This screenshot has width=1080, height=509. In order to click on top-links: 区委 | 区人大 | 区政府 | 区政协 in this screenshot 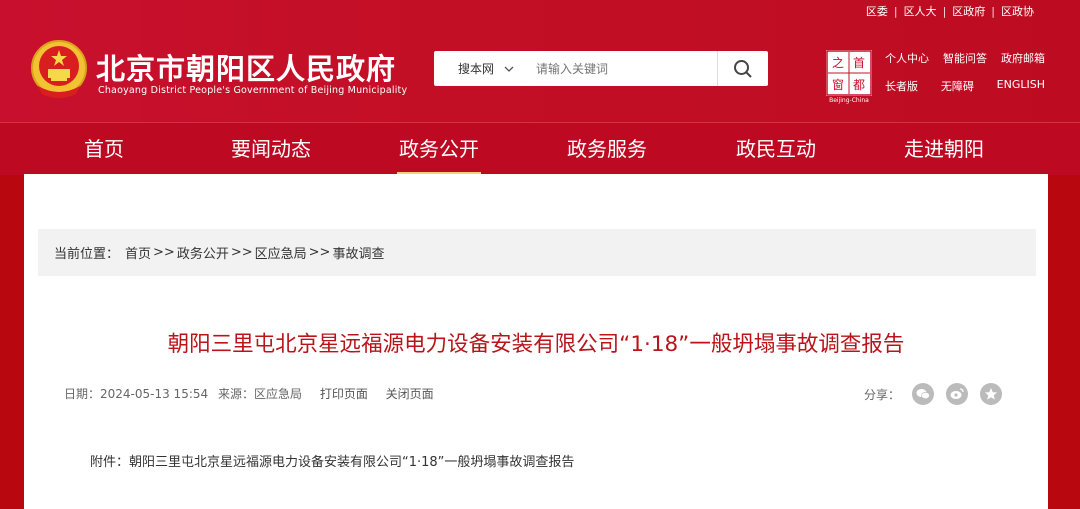, I will do `click(950, 11)`.